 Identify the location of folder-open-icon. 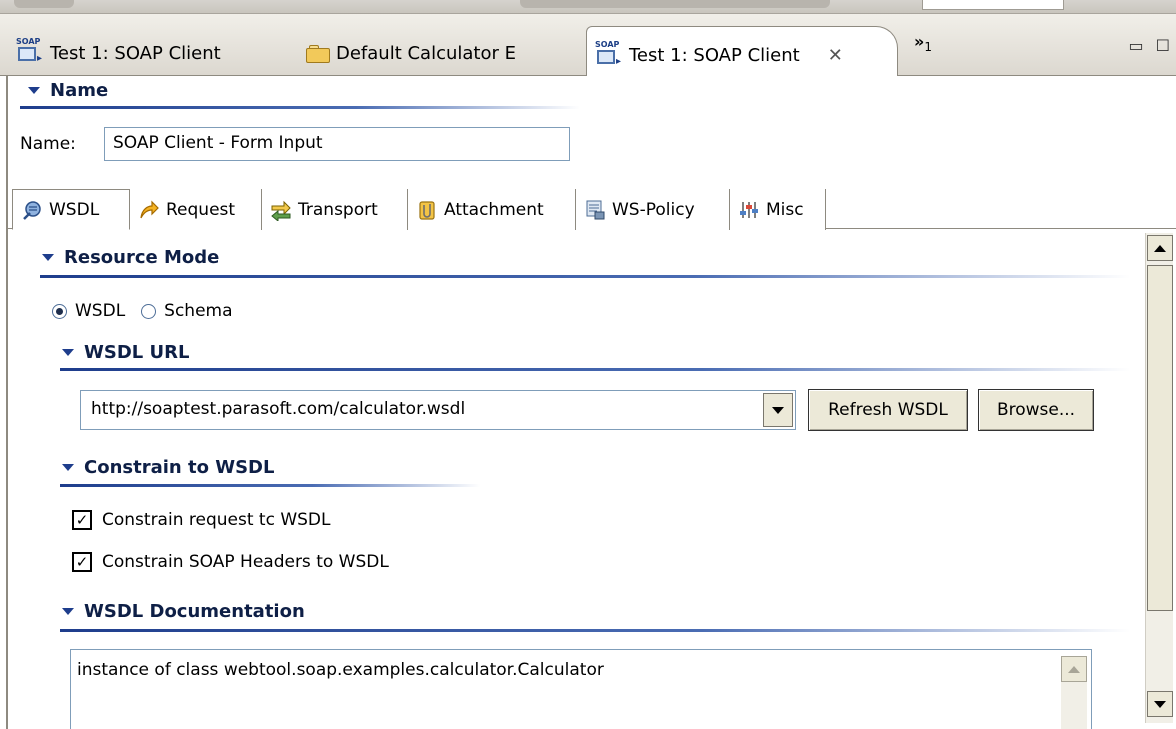
(318, 53).